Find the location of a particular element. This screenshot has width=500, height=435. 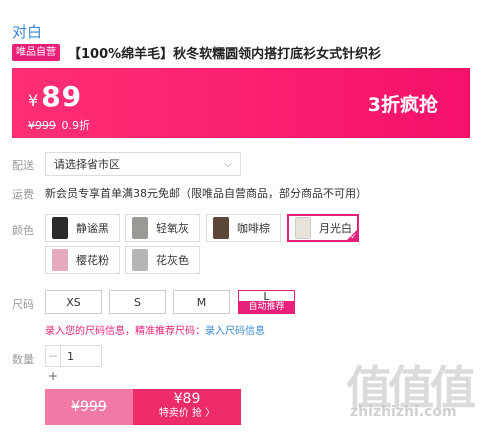

shipping-info: 新会员专享首单满38元免邮（限唯品自营商品，部分商品不可用） is located at coordinates (206, 193).